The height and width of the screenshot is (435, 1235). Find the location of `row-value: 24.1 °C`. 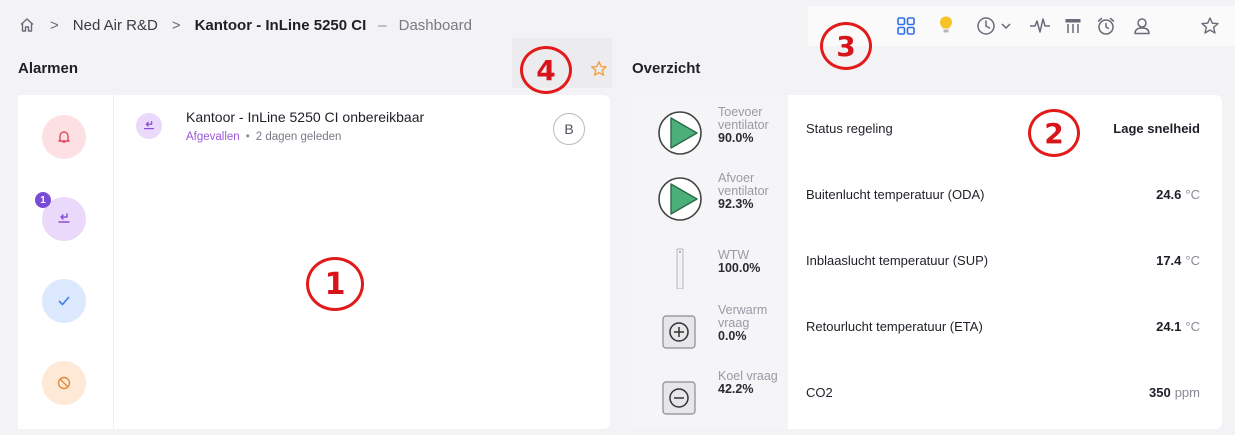

row-value: 24.1 °C is located at coordinates (1178, 326).